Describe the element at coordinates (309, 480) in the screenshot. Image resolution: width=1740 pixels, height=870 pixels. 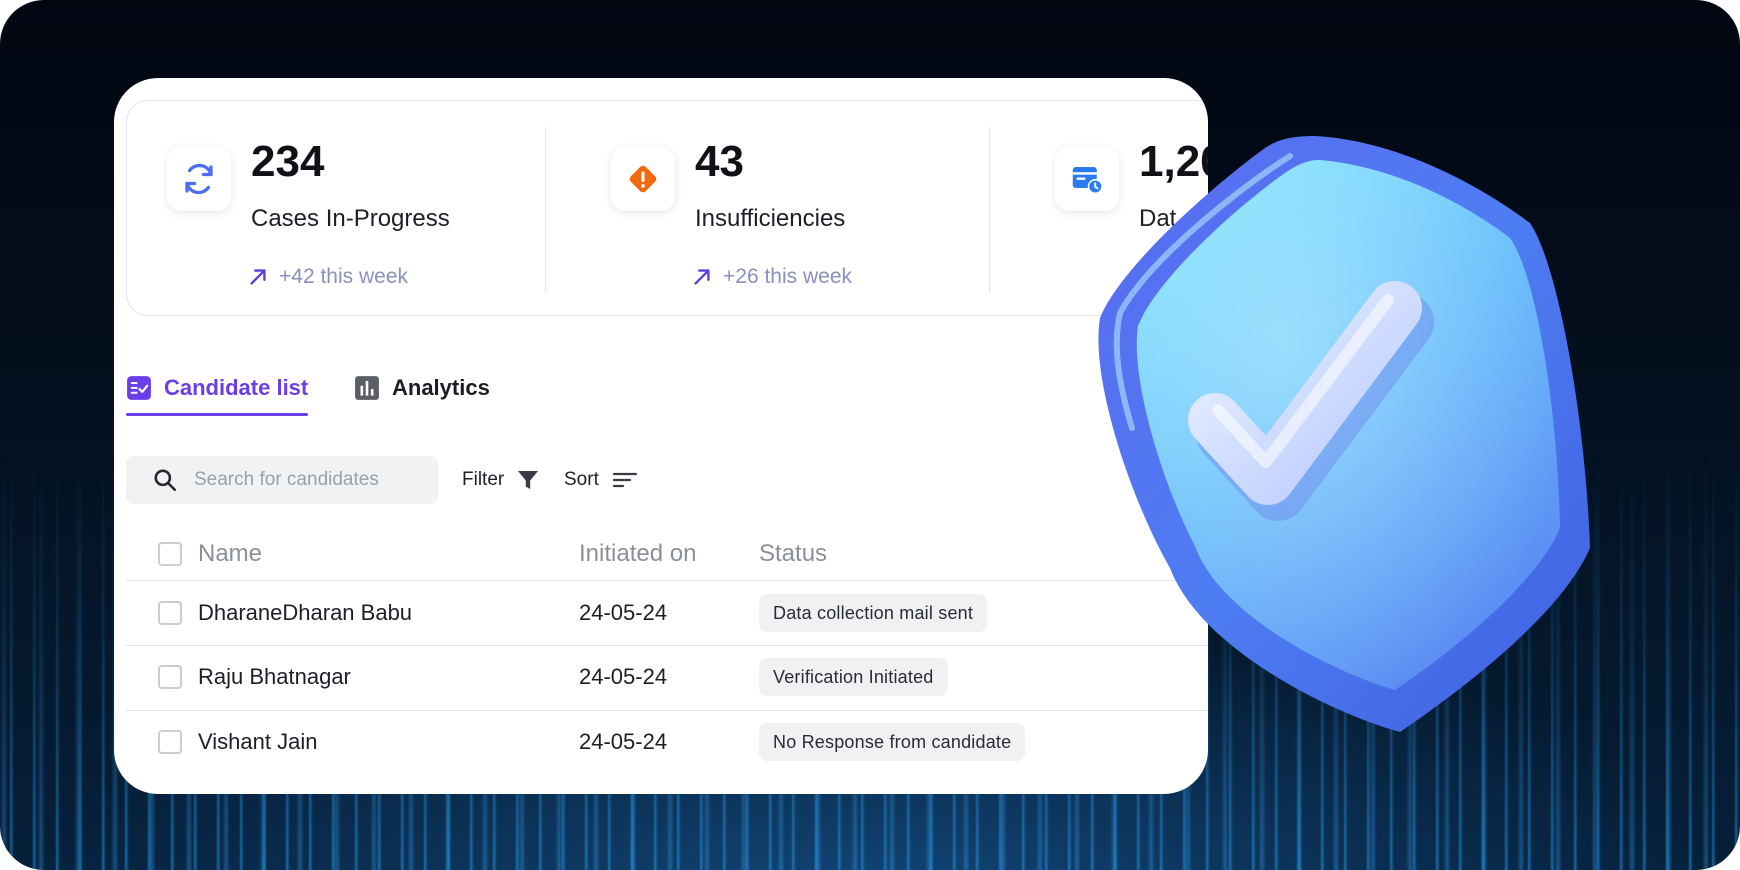
I see `search-input` at that location.